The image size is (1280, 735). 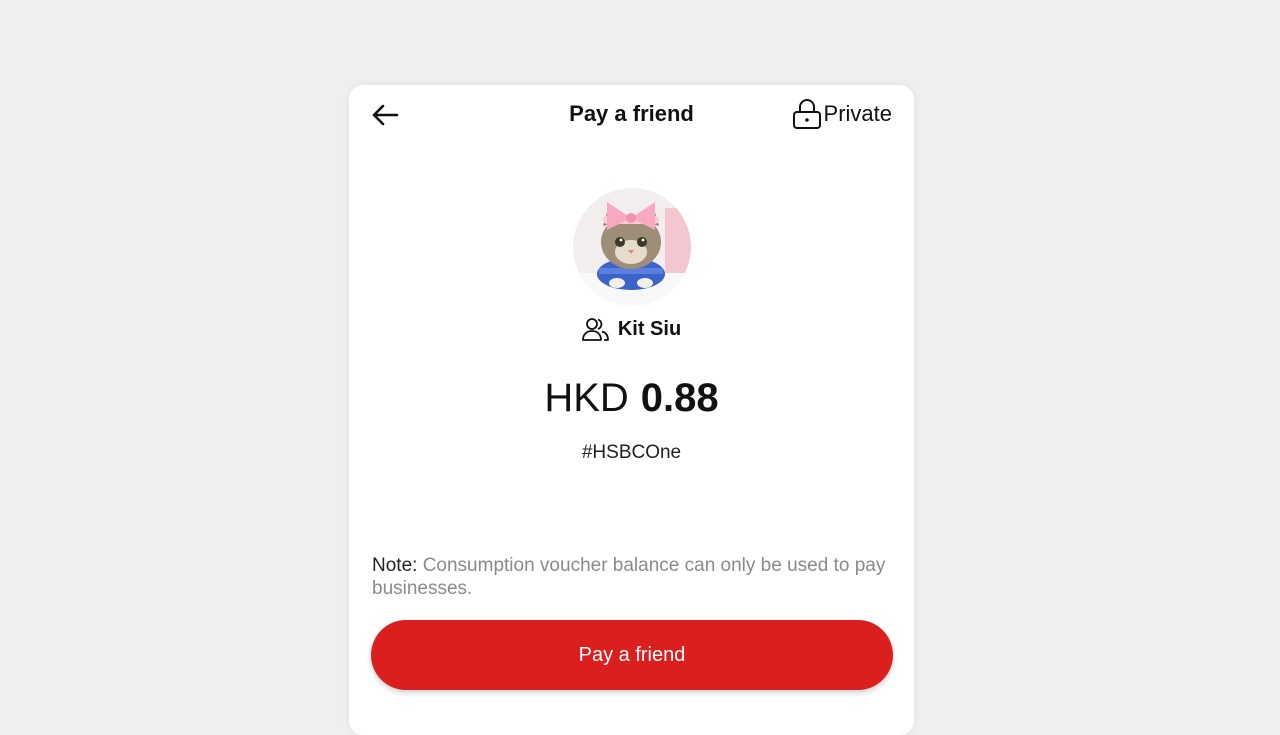 I want to click on privacy-label: Private, so click(x=857, y=113).